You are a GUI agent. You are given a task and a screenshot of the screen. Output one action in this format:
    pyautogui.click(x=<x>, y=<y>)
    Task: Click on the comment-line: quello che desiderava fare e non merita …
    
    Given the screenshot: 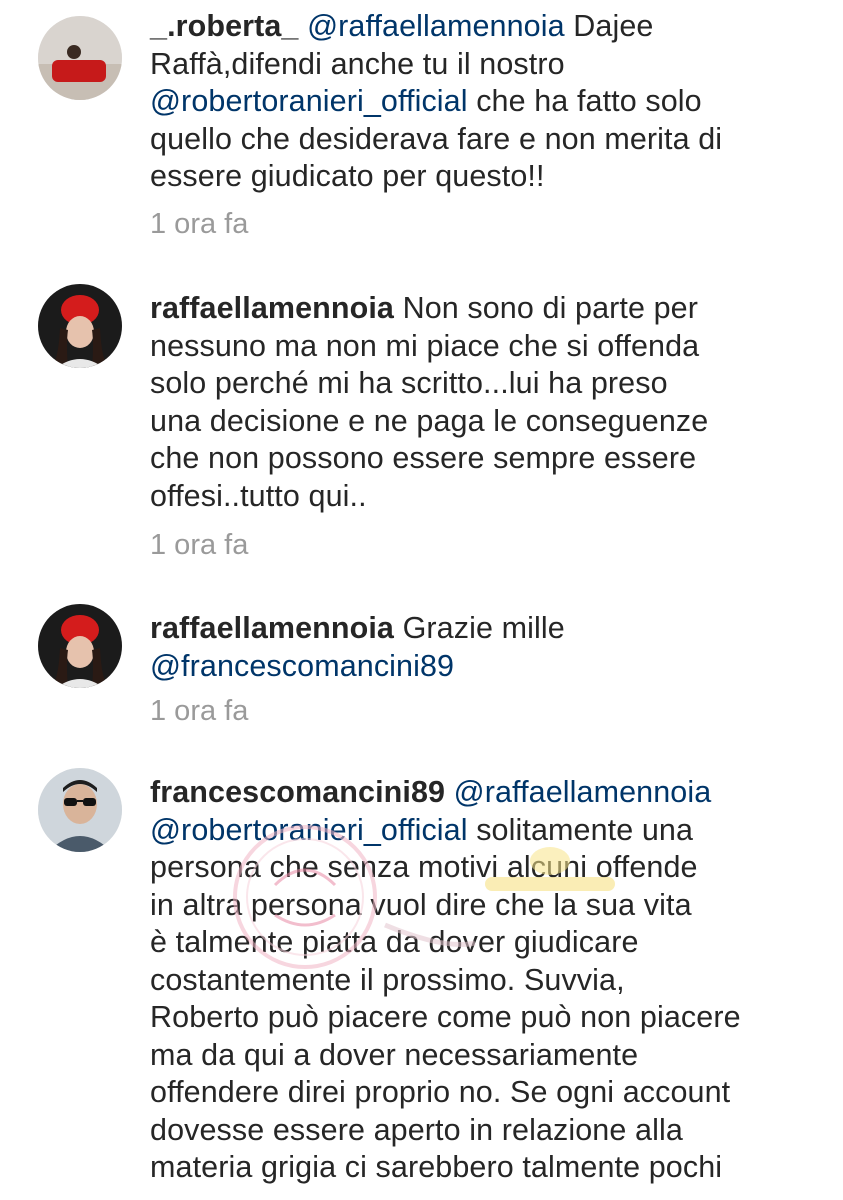 What is the action you would take?
    pyautogui.click(x=475, y=140)
    